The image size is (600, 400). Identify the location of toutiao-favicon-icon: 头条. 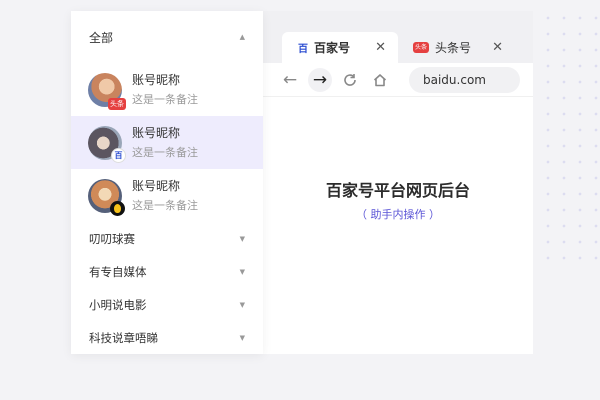
(421, 47).